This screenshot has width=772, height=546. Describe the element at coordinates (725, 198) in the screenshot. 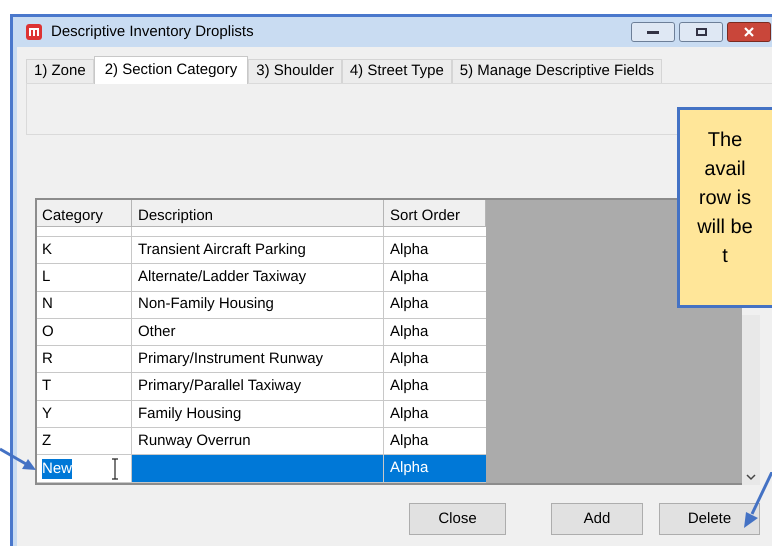

I see `callout-text: row is` at that location.